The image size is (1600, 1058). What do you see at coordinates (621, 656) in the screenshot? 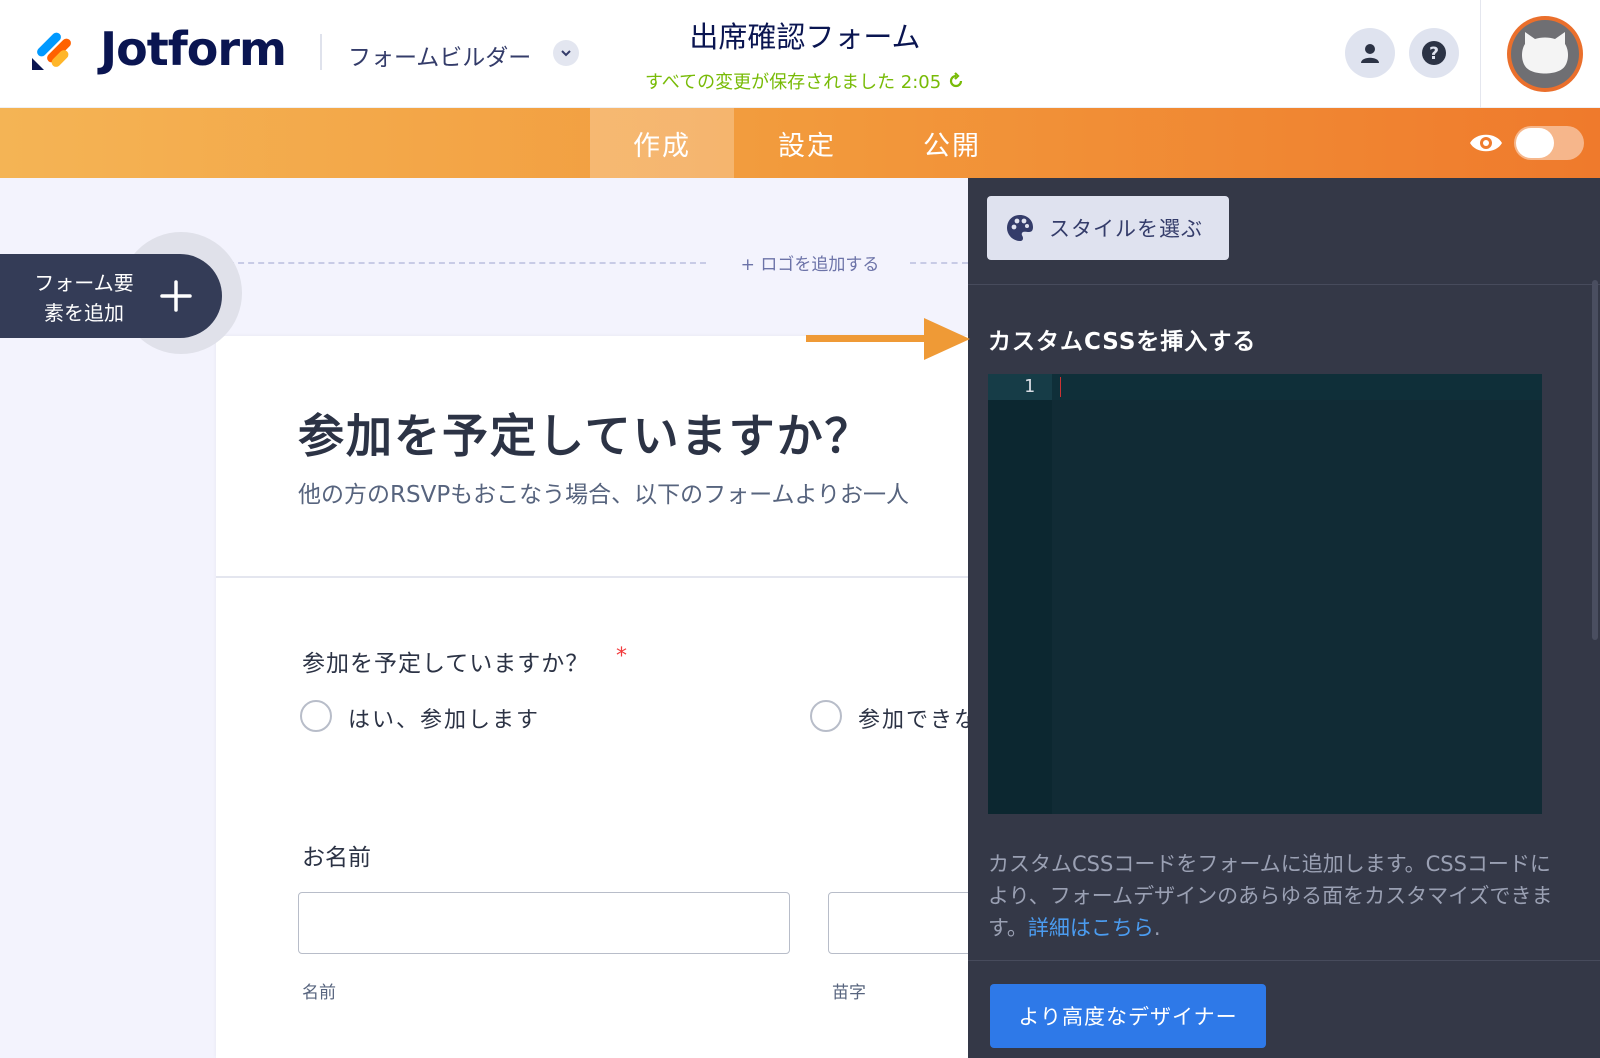
I see `required-mark: *` at bounding box center [621, 656].